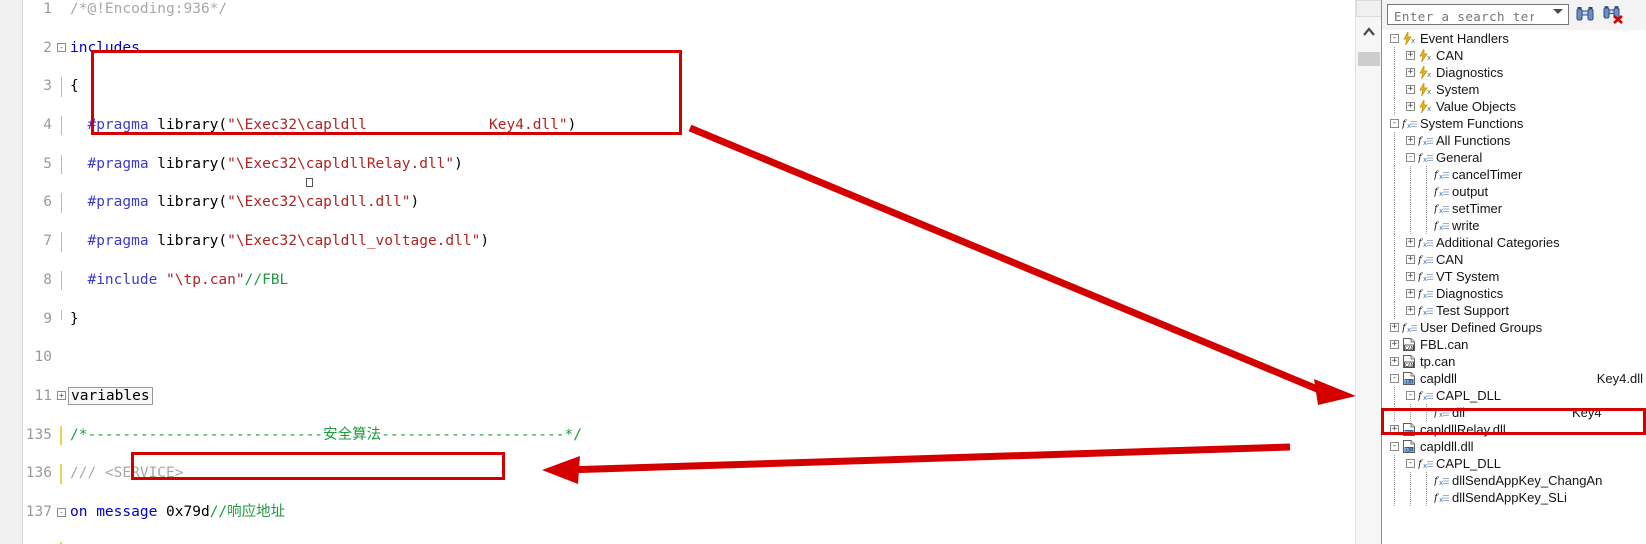 The height and width of the screenshot is (544, 1646). What do you see at coordinates (1368, 272) in the screenshot?
I see `editor-vertical-scrollbar` at bounding box center [1368, 272].